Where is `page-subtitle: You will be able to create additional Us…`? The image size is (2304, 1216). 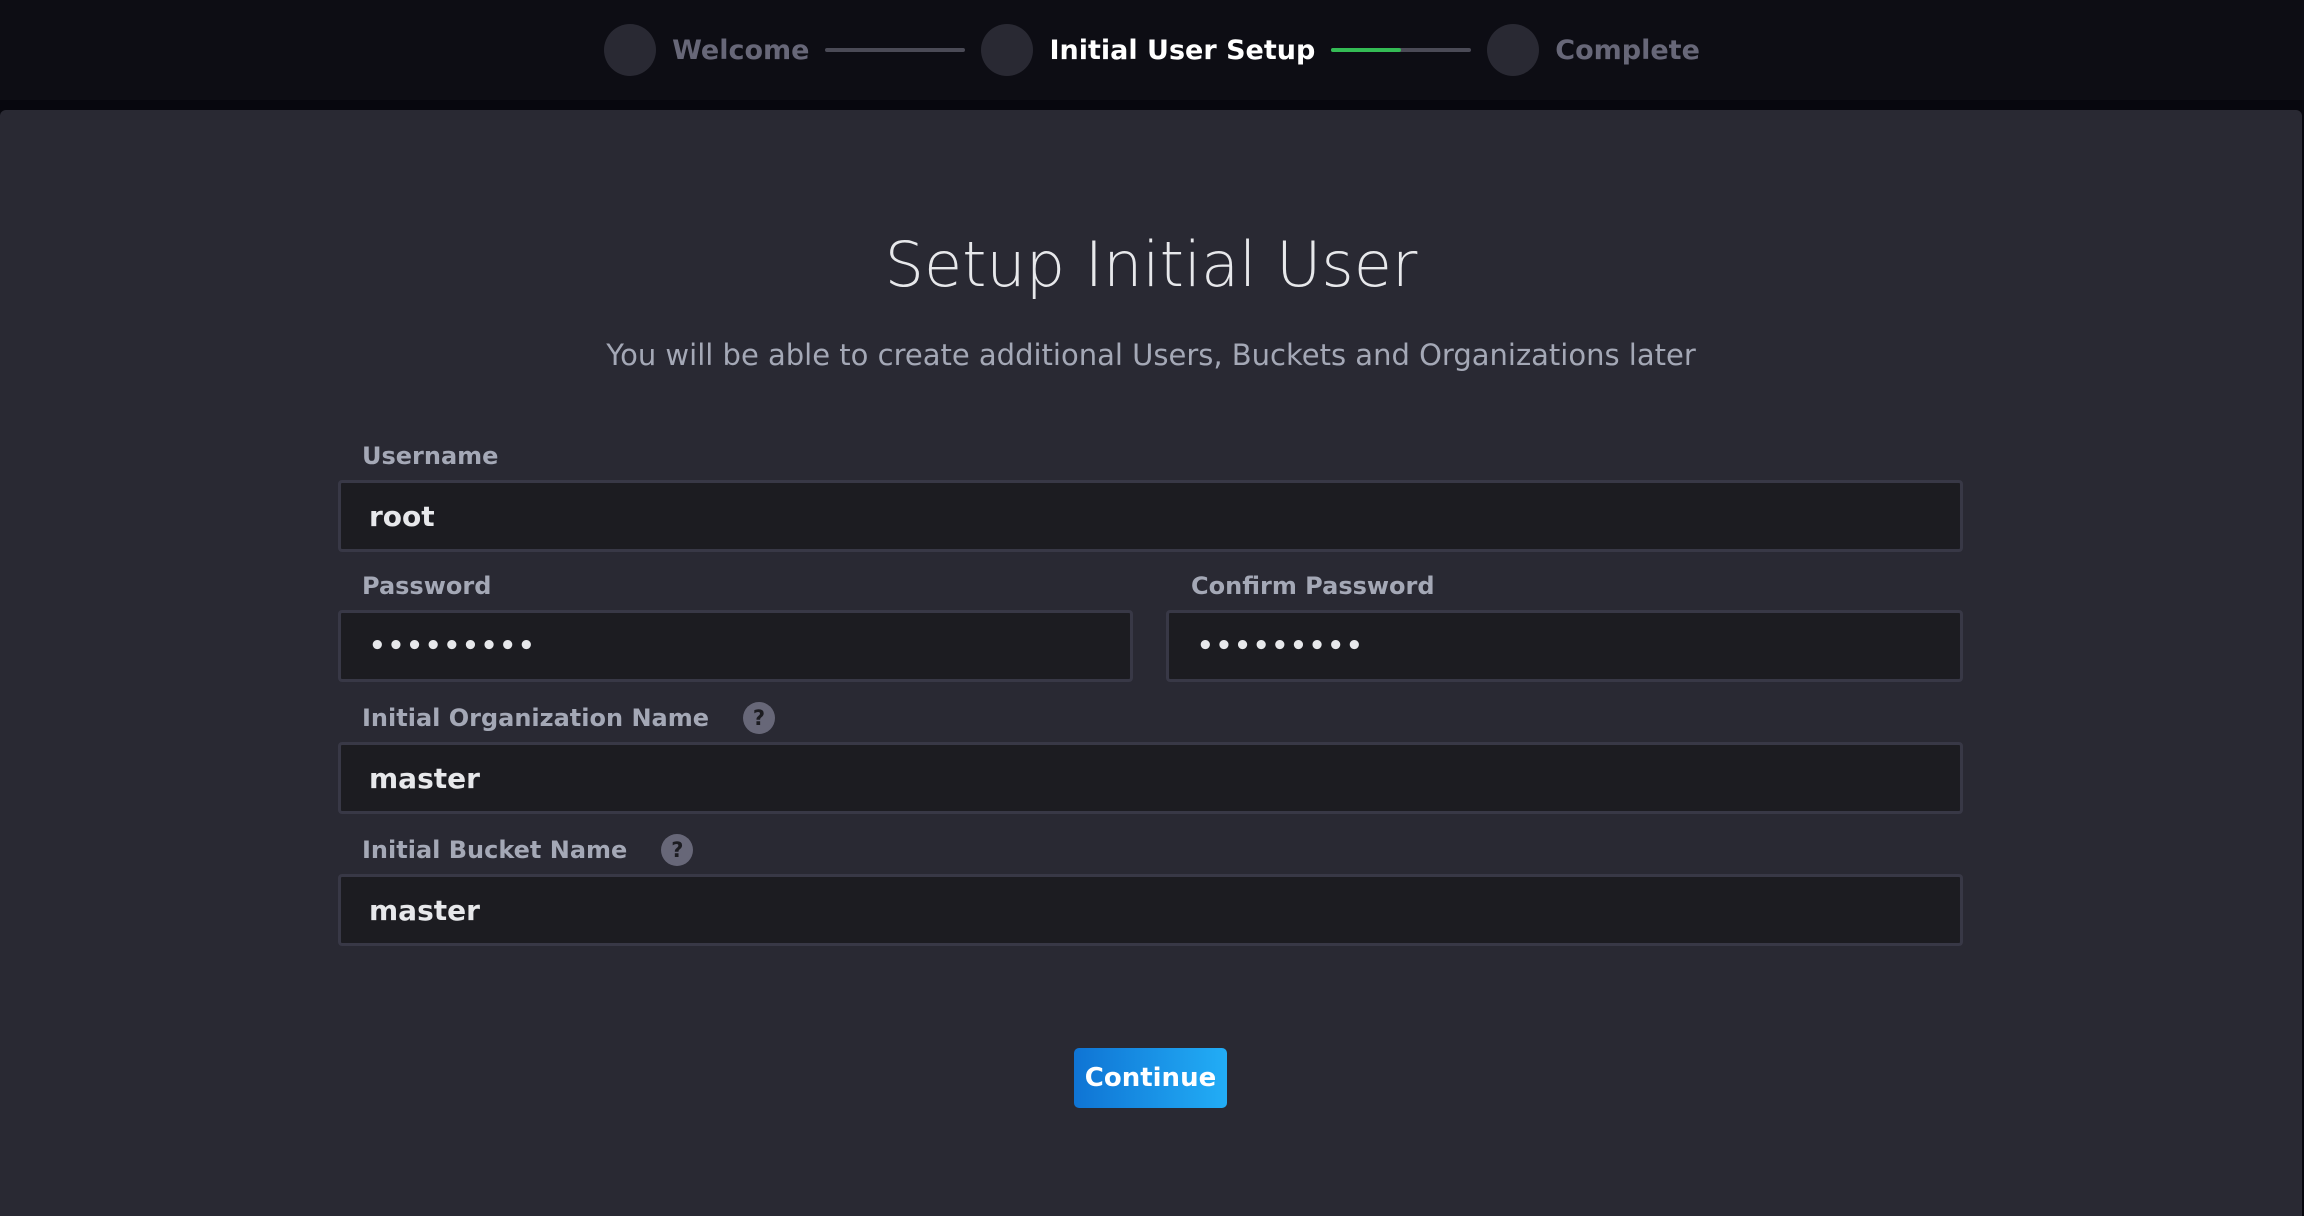 page-subtitle: You will be able to create additional Us… is located at coordinates (1151, 355).